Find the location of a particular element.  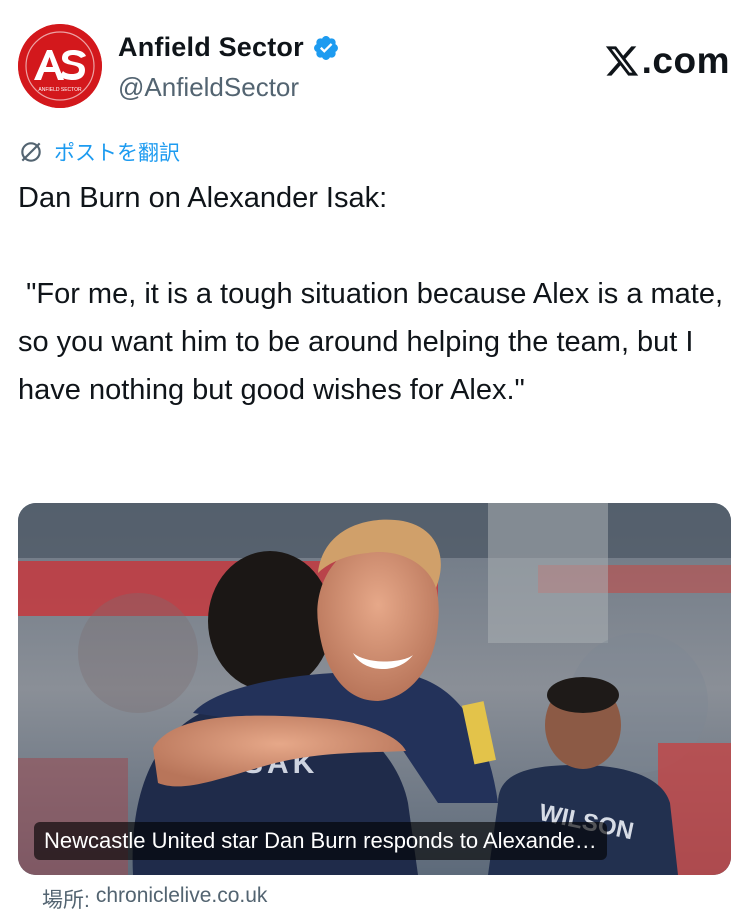

link-source-domain: chroniclelive.co.uk is located at coordinates (181, 895).